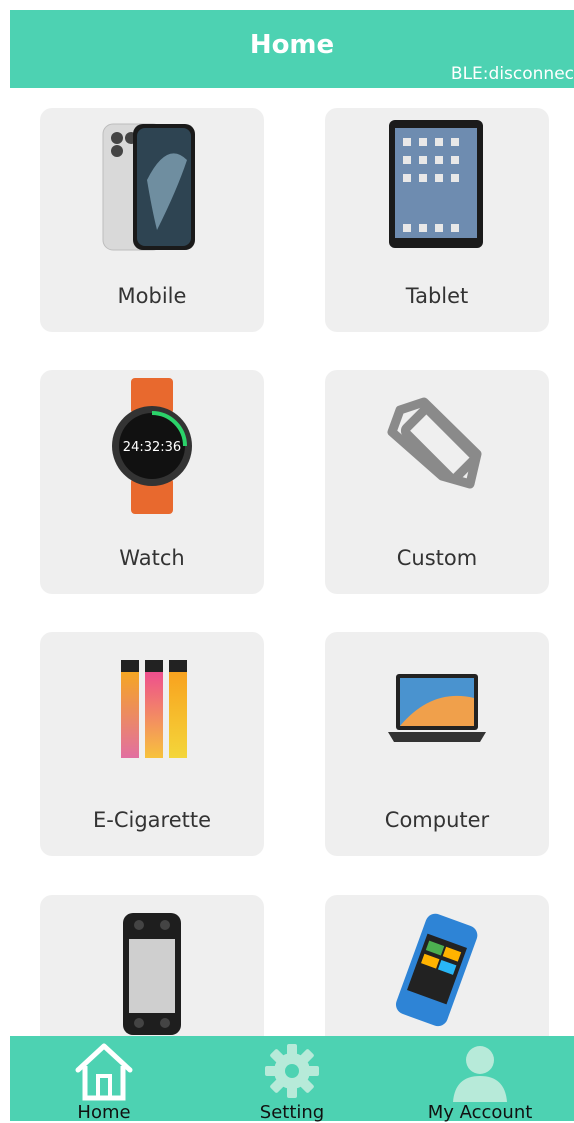 The height and width of the screenshot is (1123, 574). I want to click on tab-home: Home, so click(104, 1079).